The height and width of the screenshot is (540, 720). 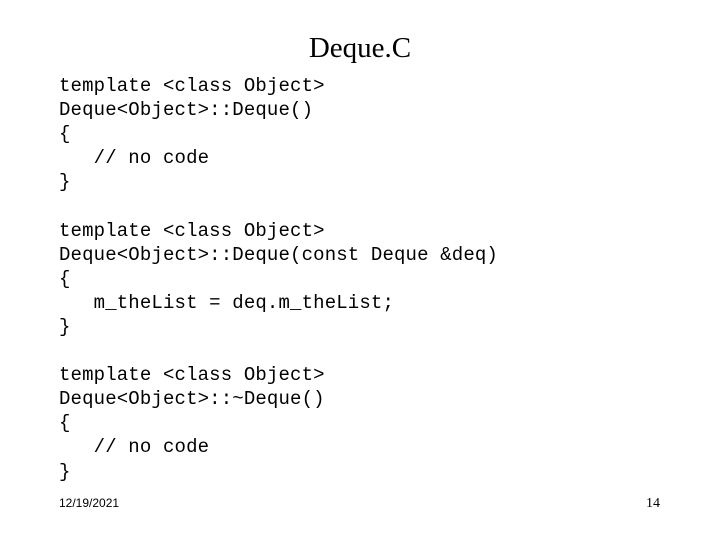 What do you see at coordinates (192, 399) in the screenshot?
I see `code-line: Deque<Object>::~Deque()` at bounding box center [192, 399].